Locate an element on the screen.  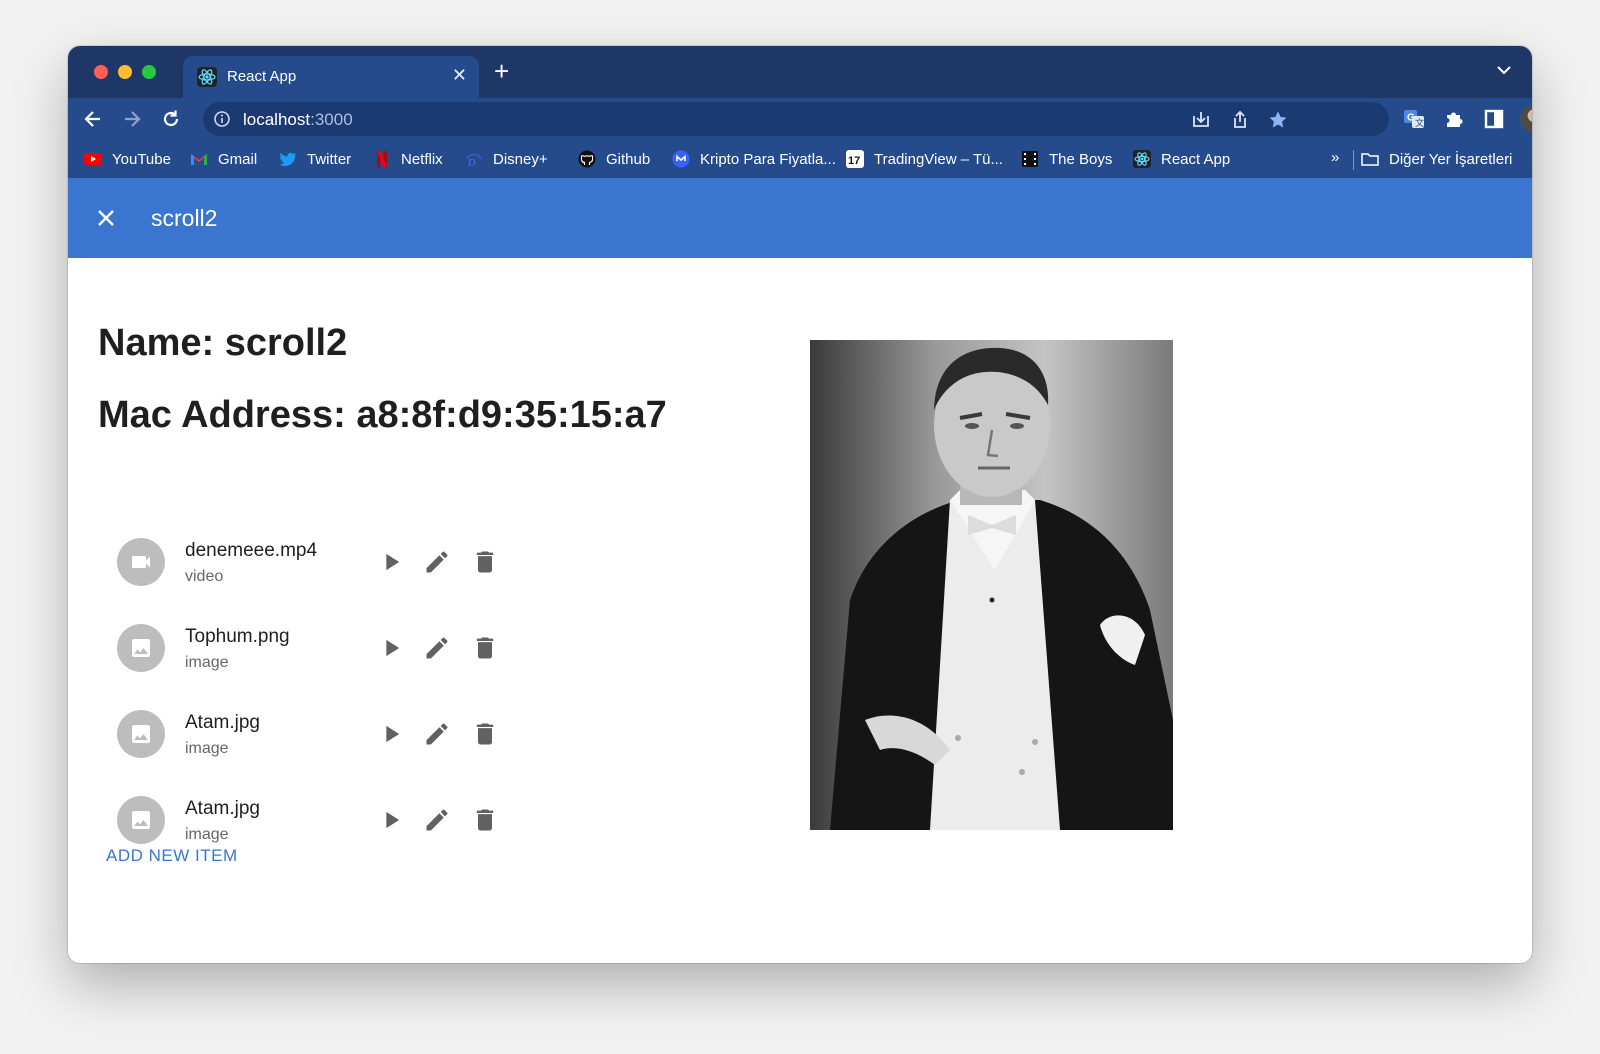
bookmark-gmail: Gmail is located at coordinates (223, 159).